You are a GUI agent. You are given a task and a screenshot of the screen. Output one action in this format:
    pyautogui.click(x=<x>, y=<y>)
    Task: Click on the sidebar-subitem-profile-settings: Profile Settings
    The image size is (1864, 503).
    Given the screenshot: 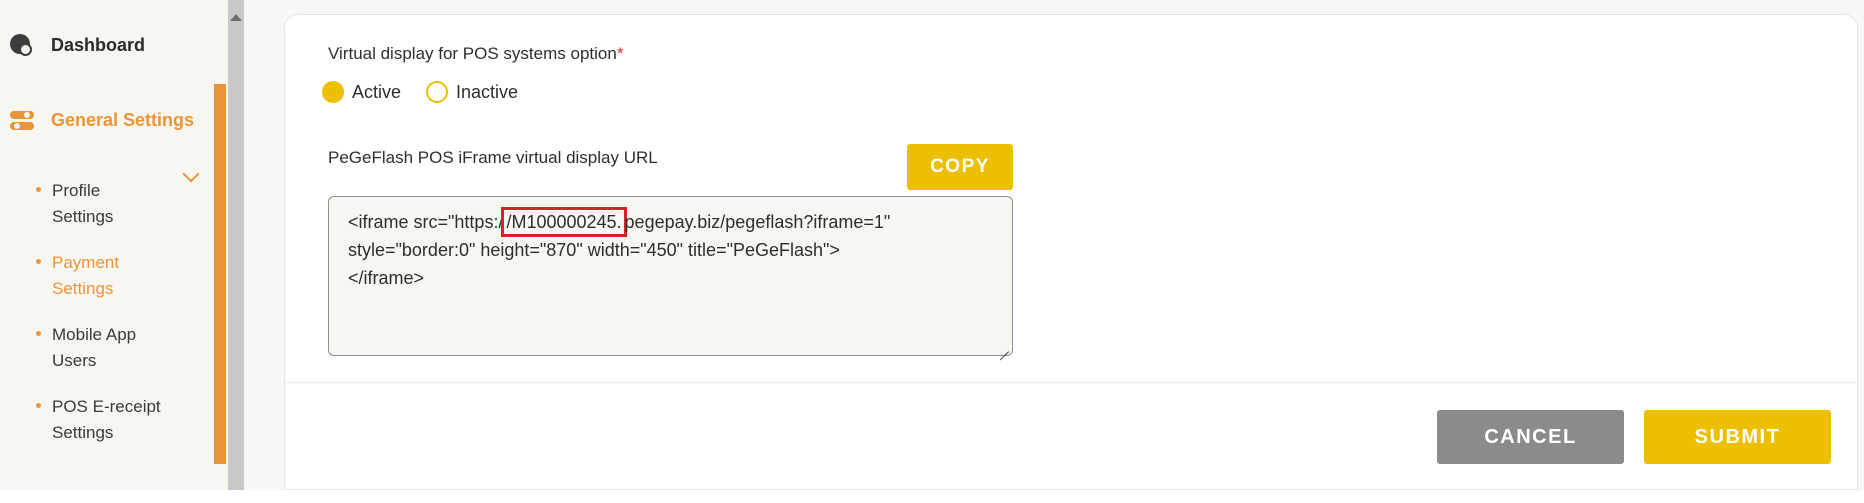 What is the action you would take?
    pyautogui.click(x=109, y=204)
    